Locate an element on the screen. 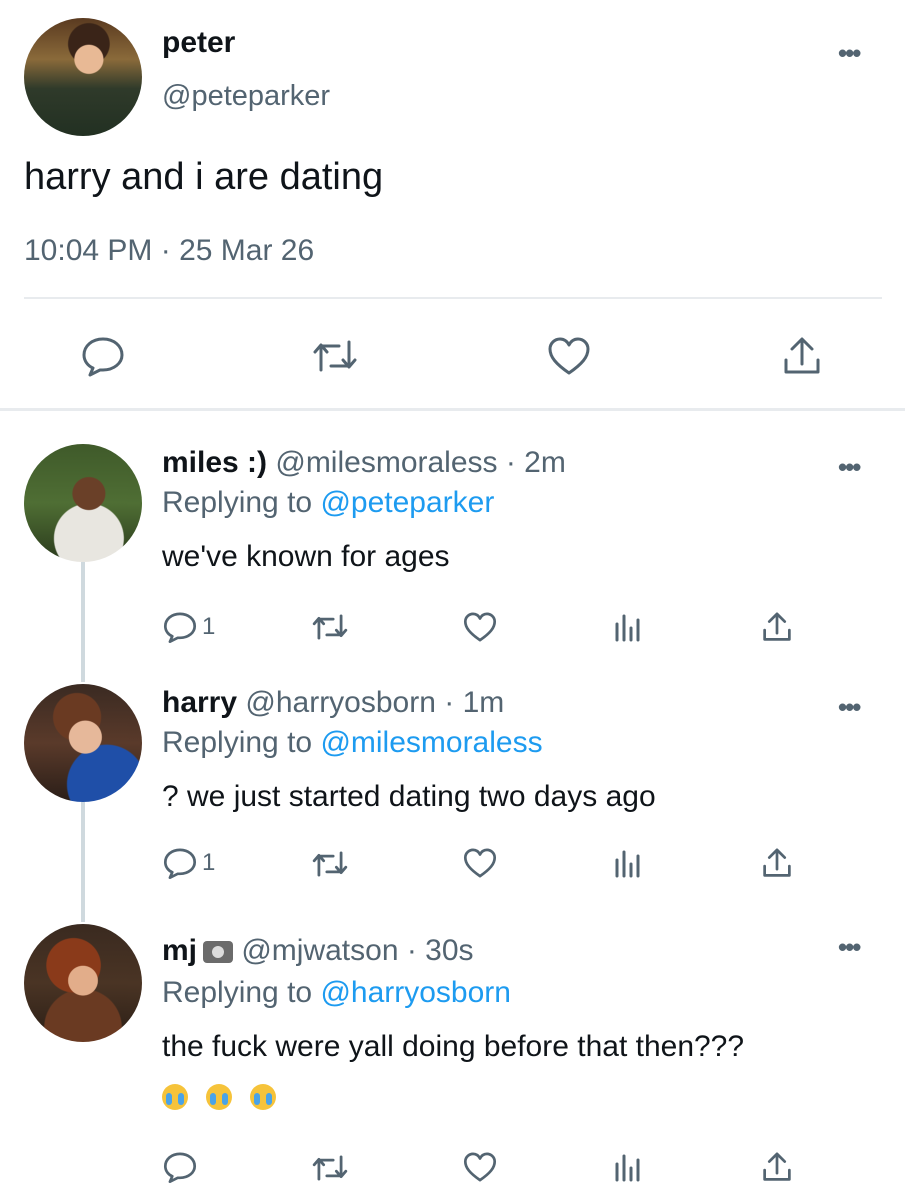  tweet-text: harry and i are dating is located at coordinates (204, 177).